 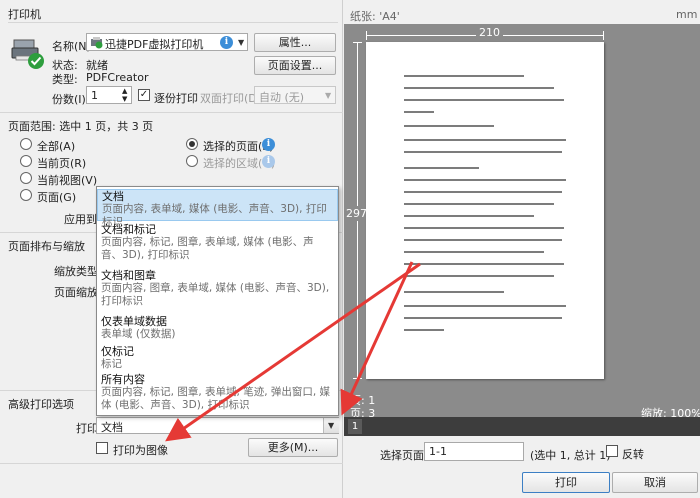 I want to click on annotation-arrows, so click(x=293, y=351).